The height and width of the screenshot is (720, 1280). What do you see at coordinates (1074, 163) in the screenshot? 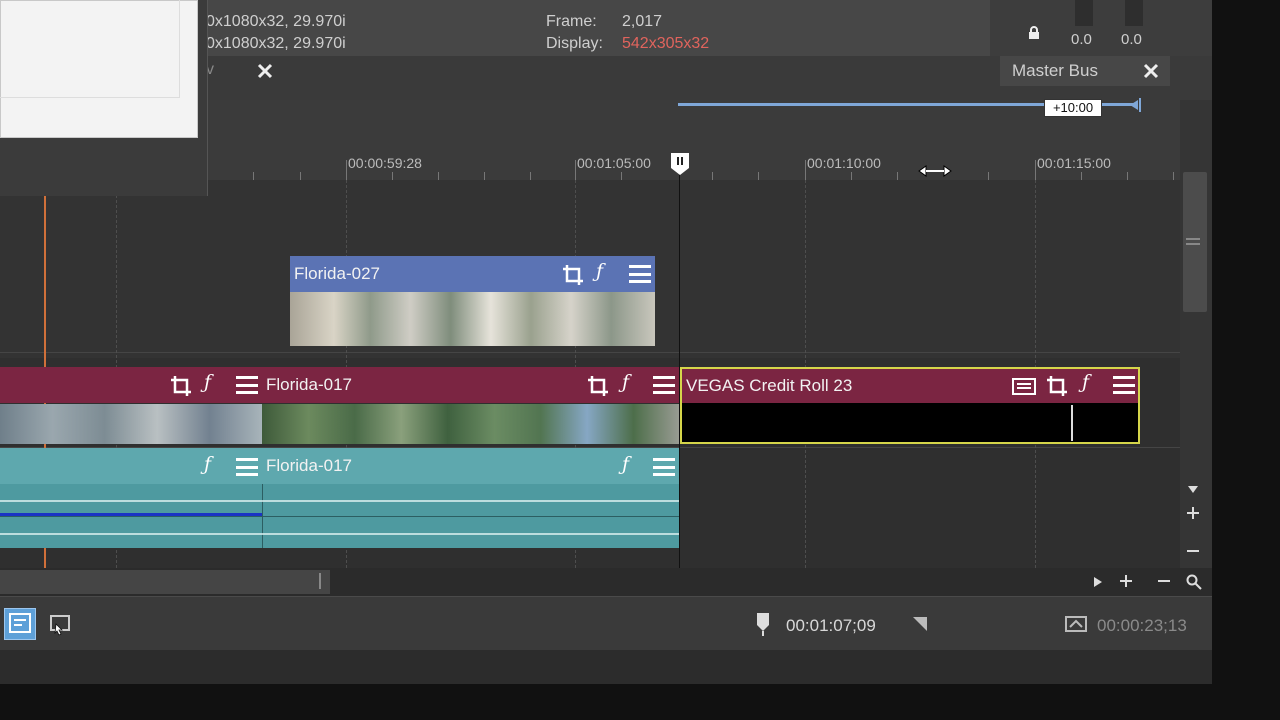
I see `ruler-label: 00:01:15:00` at bounding box center [1074, 163].